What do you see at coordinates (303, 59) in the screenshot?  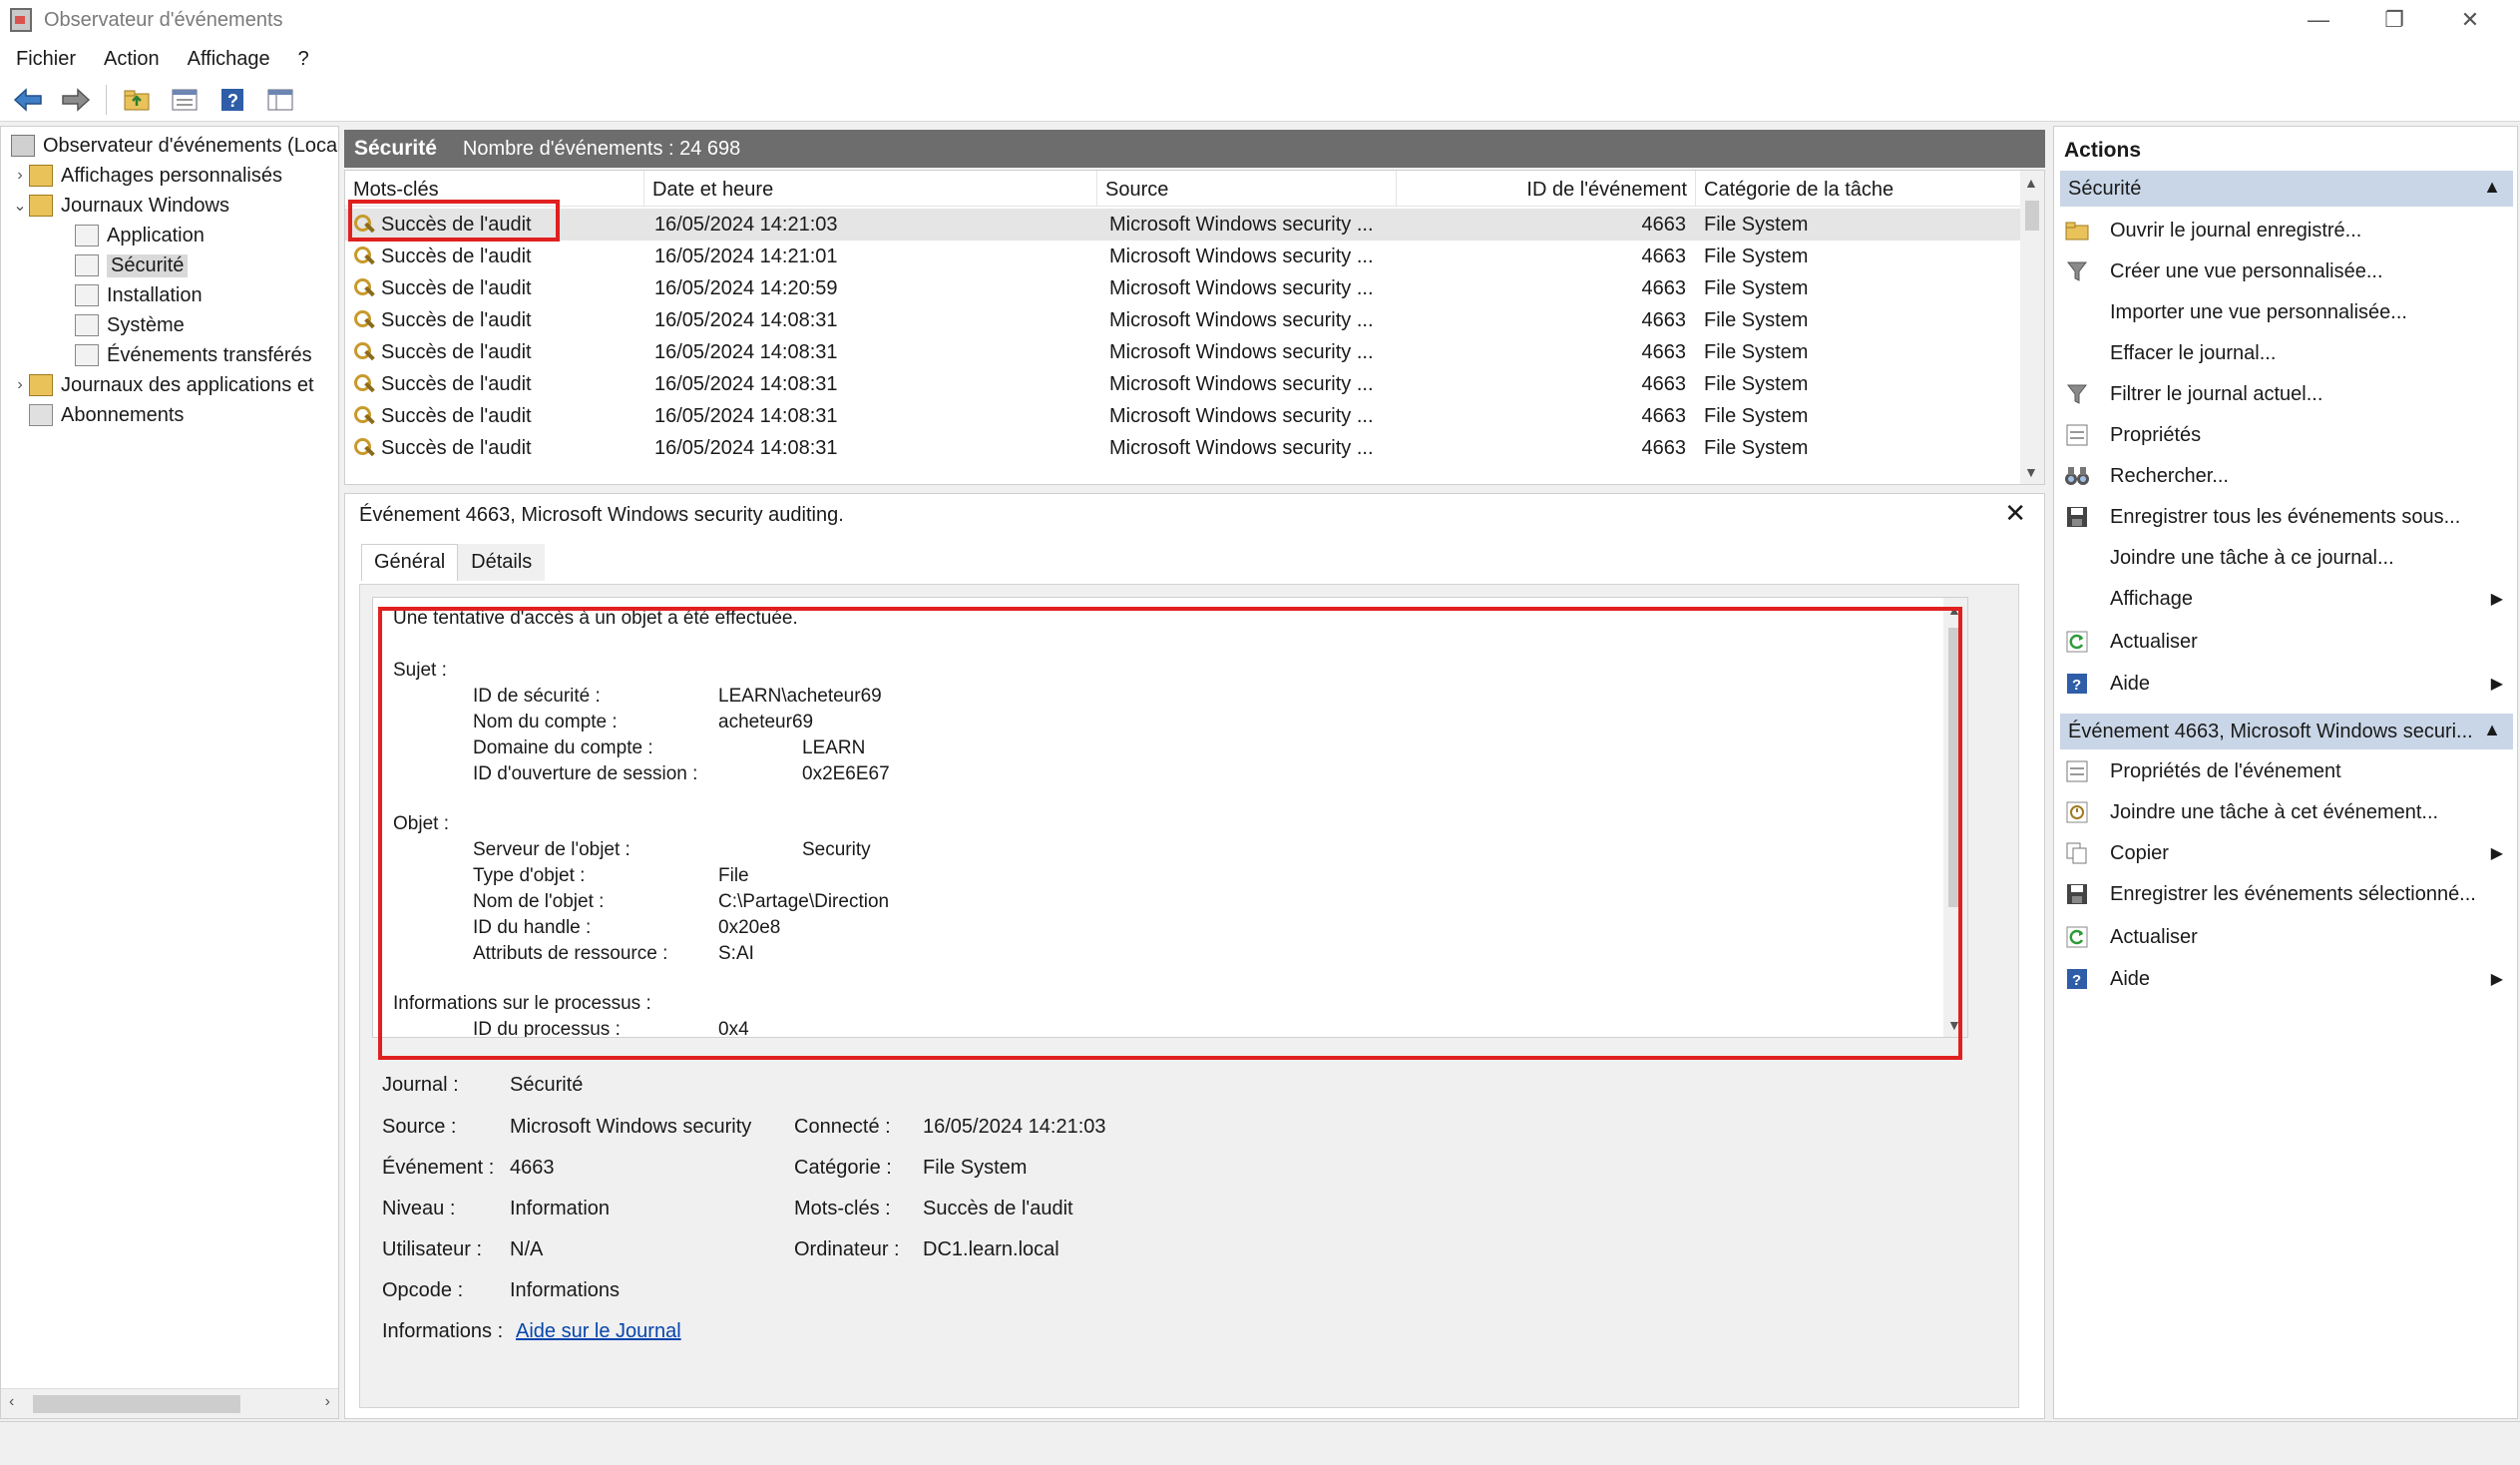 I see `menu-help: ?` at bounding box center [303, 59].